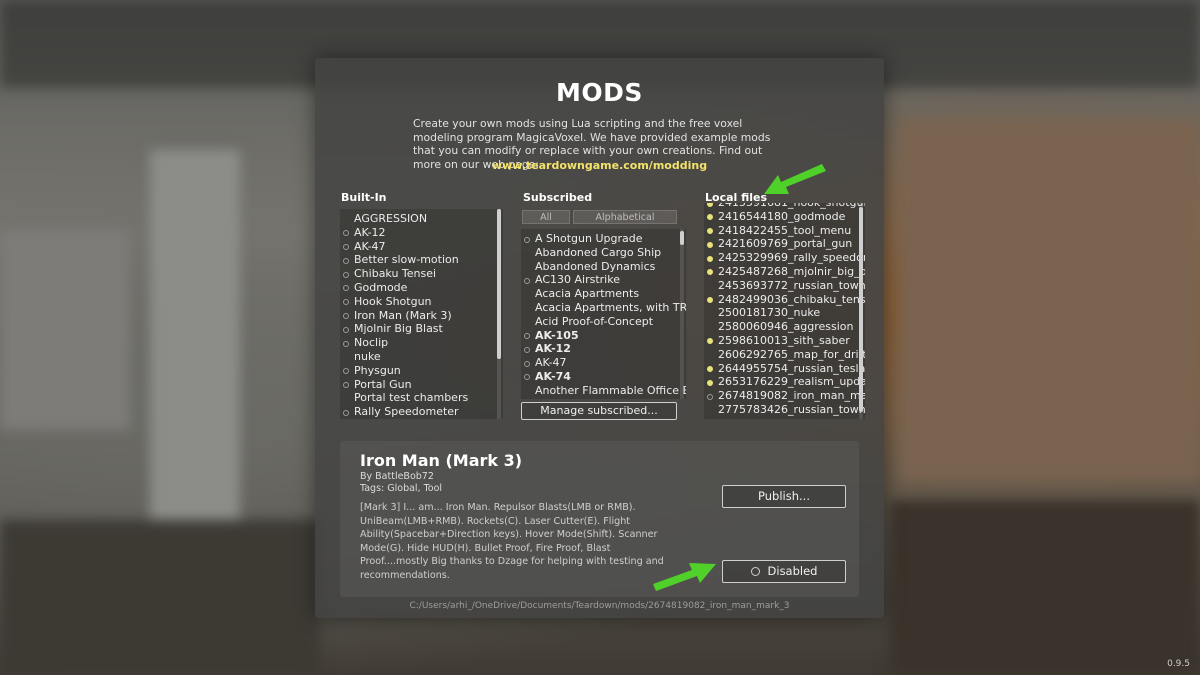  I want to click on builtin-item: nuke, so click(421, 357).